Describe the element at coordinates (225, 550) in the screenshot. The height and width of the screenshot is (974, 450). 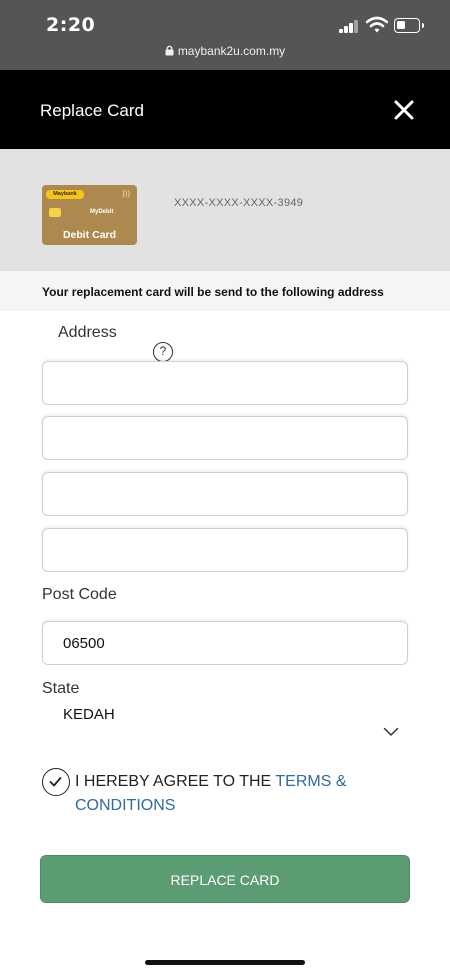
I see `address-line-4-input` at that location.